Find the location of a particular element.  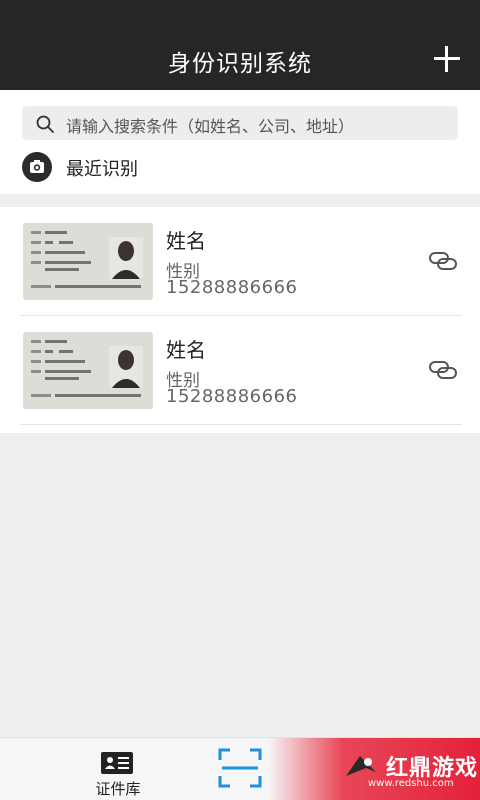

search-placeholder: 请输入搜索条件（如姓名、公司、地址） is located at coordinates (210, 126).